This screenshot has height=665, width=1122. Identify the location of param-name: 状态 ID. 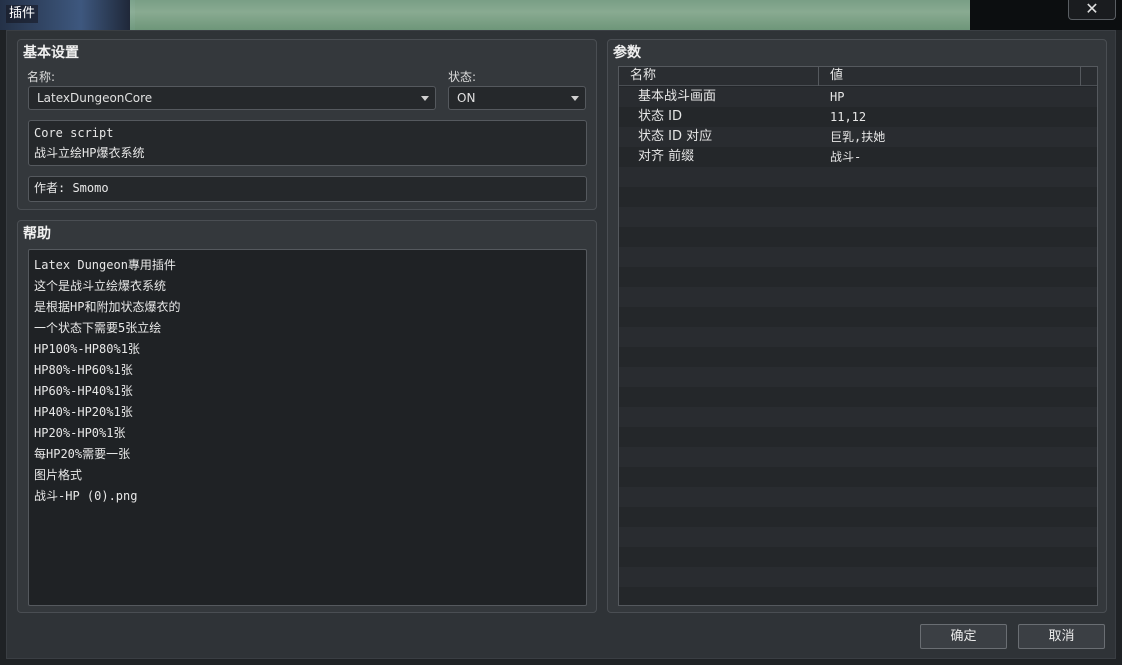
(660, 116).